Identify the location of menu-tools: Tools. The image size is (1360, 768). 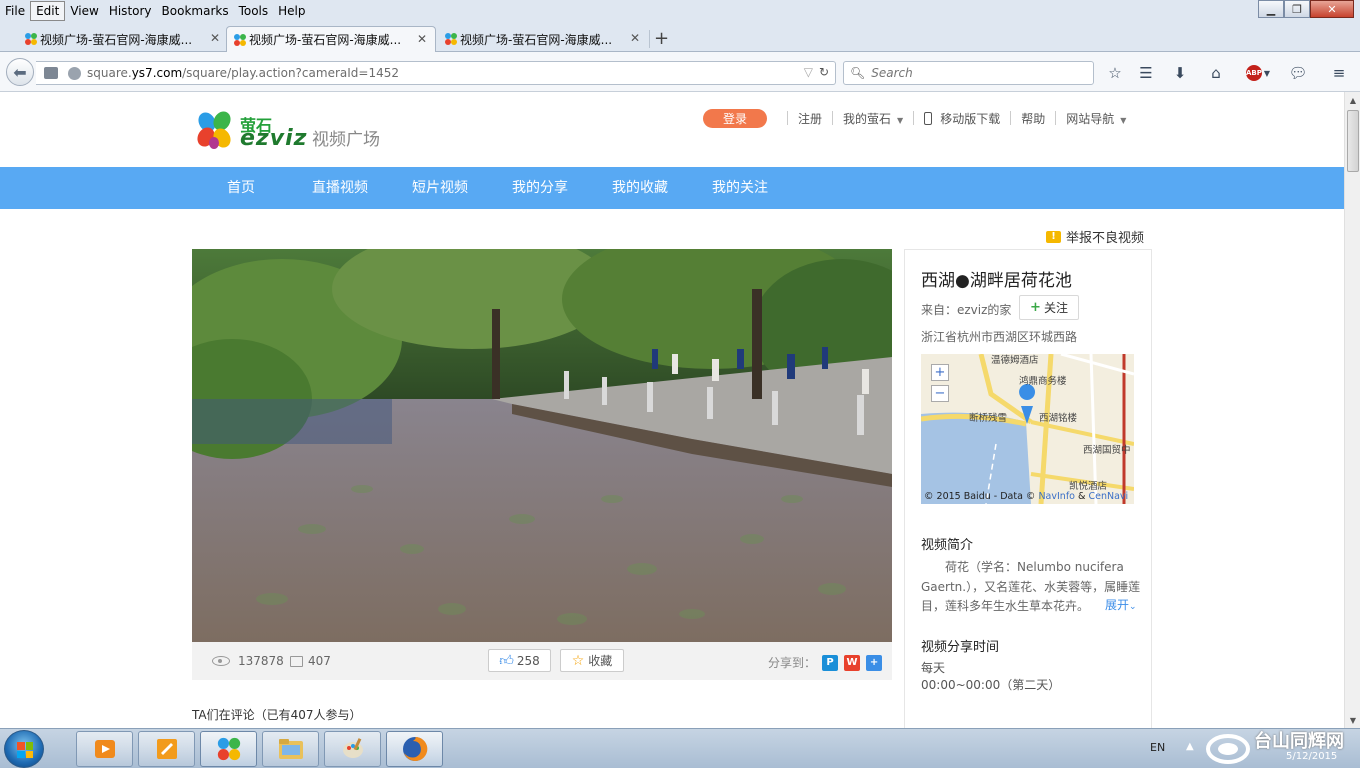
(254, 11).